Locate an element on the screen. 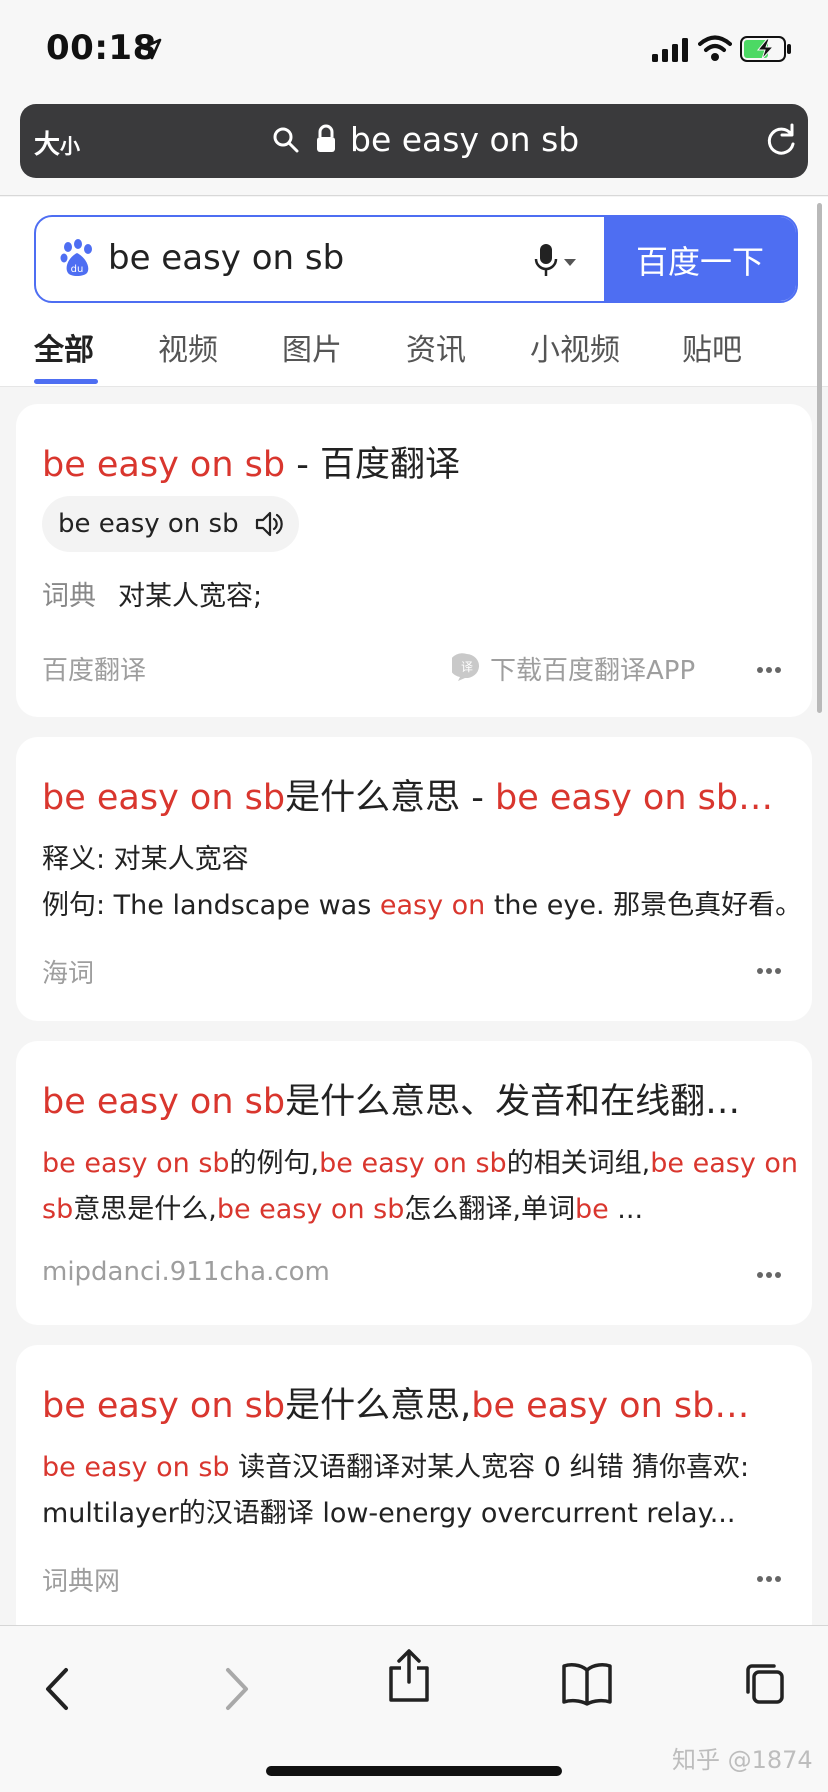 The image size is (828, 1792). result-source: 海词 is located at coordinates (68, 974).